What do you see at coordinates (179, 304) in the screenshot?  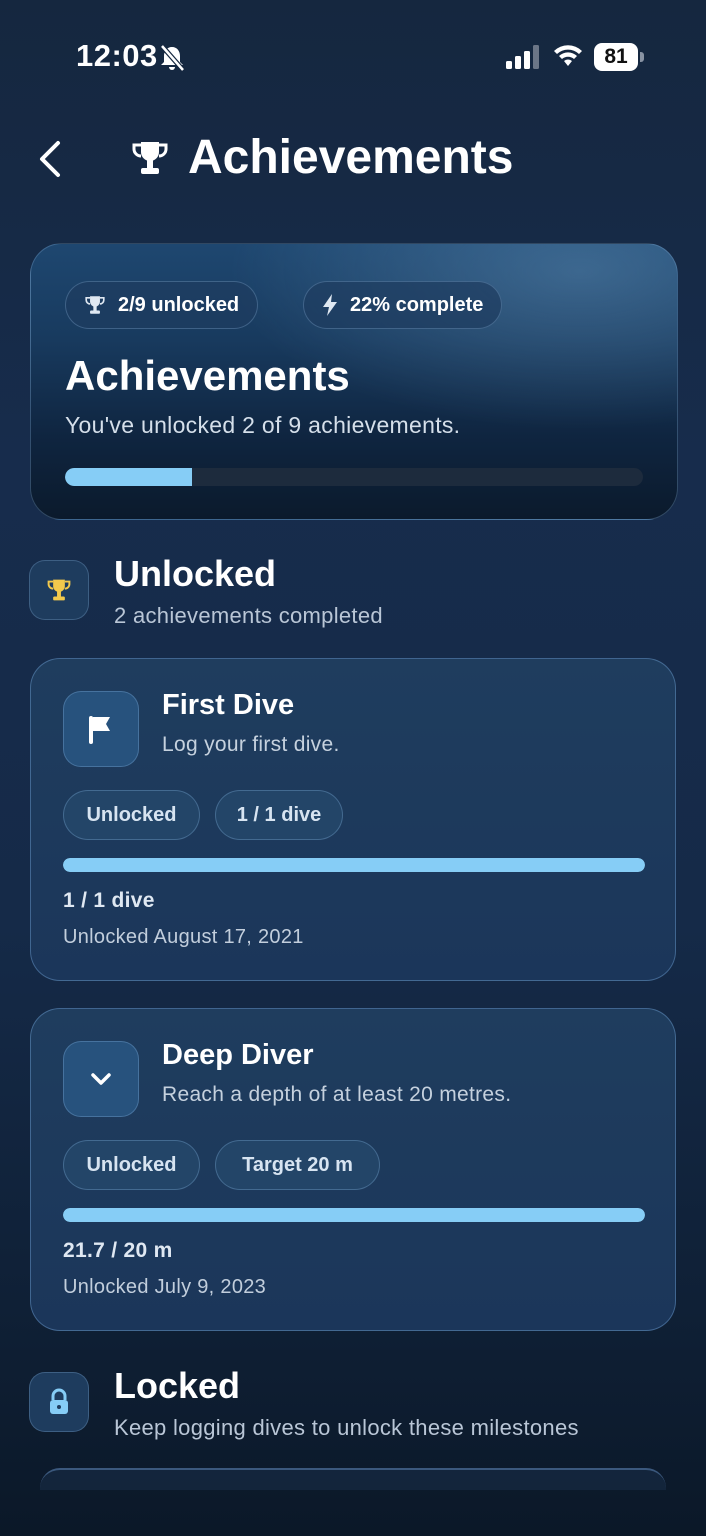 I see `unlocked-count-text: 2/9 unlocked` at bounding box center [179, 304].